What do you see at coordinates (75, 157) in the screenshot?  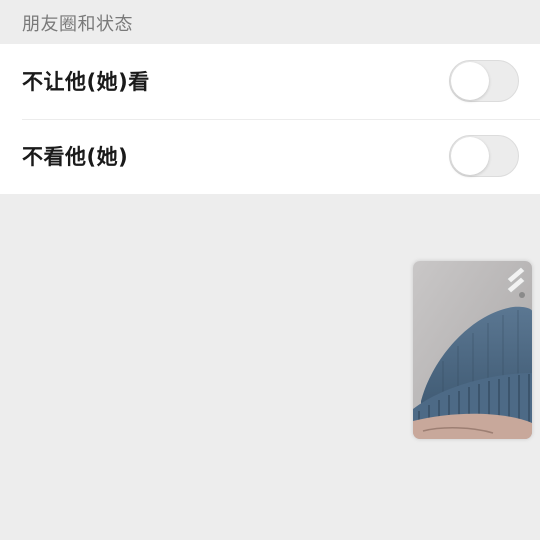 I see `row-label-hide-their-moments: 不看他(她)` at bounding box center [75, 157].